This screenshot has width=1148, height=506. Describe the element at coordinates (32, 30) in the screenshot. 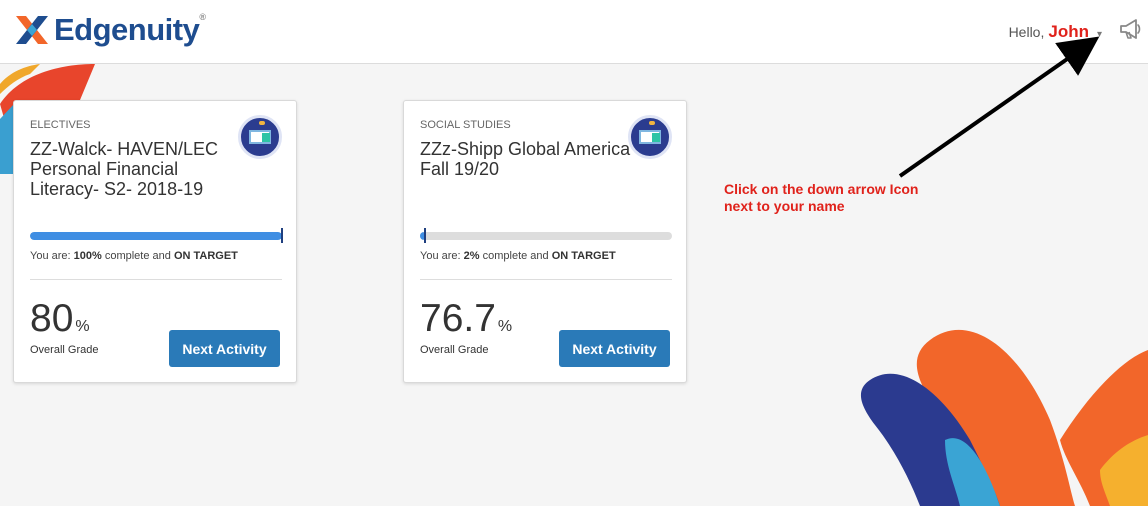

I see `edgenuity-logo-icon` at that location.